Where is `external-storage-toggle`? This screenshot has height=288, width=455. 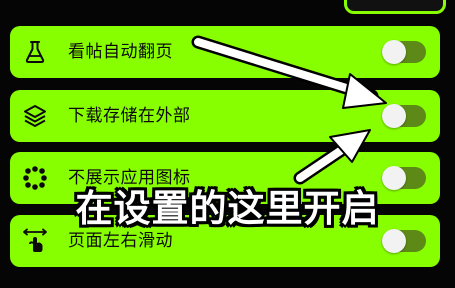
external-storage-toggle is located at coordinates (404, 116).